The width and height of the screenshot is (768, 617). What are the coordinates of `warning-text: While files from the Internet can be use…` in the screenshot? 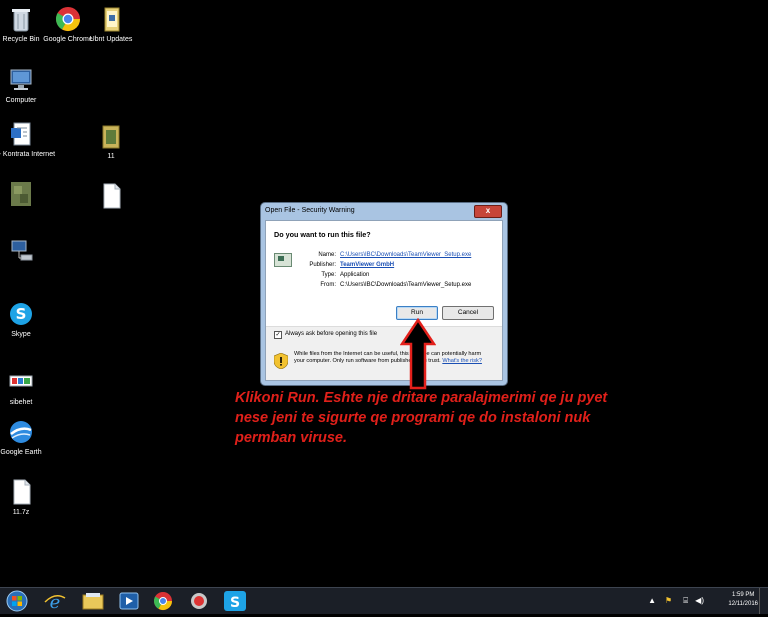 It's located at (389, 357).